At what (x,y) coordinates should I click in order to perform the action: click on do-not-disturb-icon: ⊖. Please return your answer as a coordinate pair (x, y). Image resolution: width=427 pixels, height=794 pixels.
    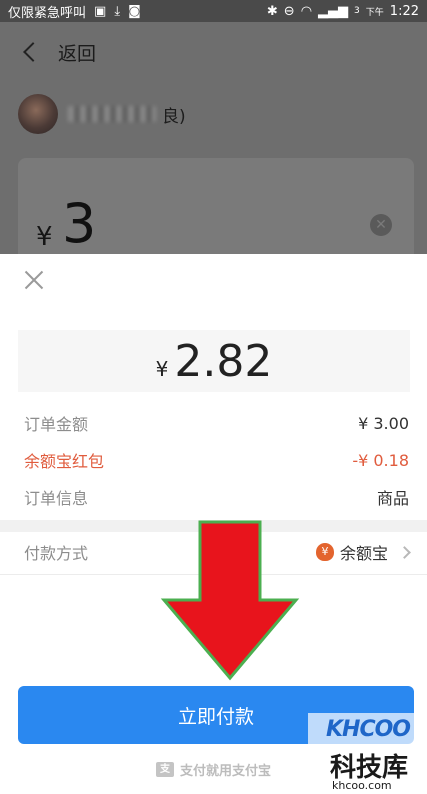
    Looking at the image, I should click on (289, 11).